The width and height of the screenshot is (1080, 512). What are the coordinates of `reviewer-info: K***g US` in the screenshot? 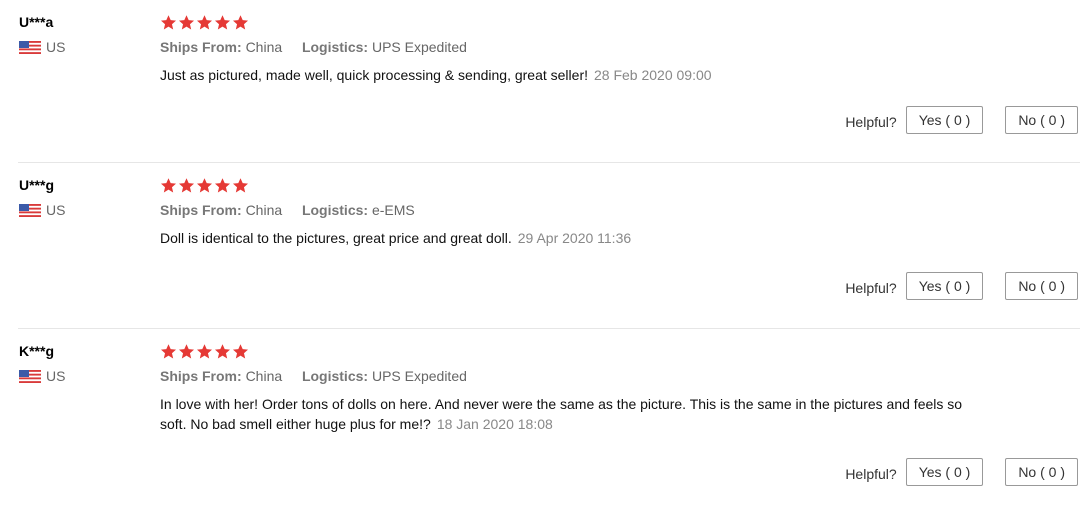 It's located at (84, 363).